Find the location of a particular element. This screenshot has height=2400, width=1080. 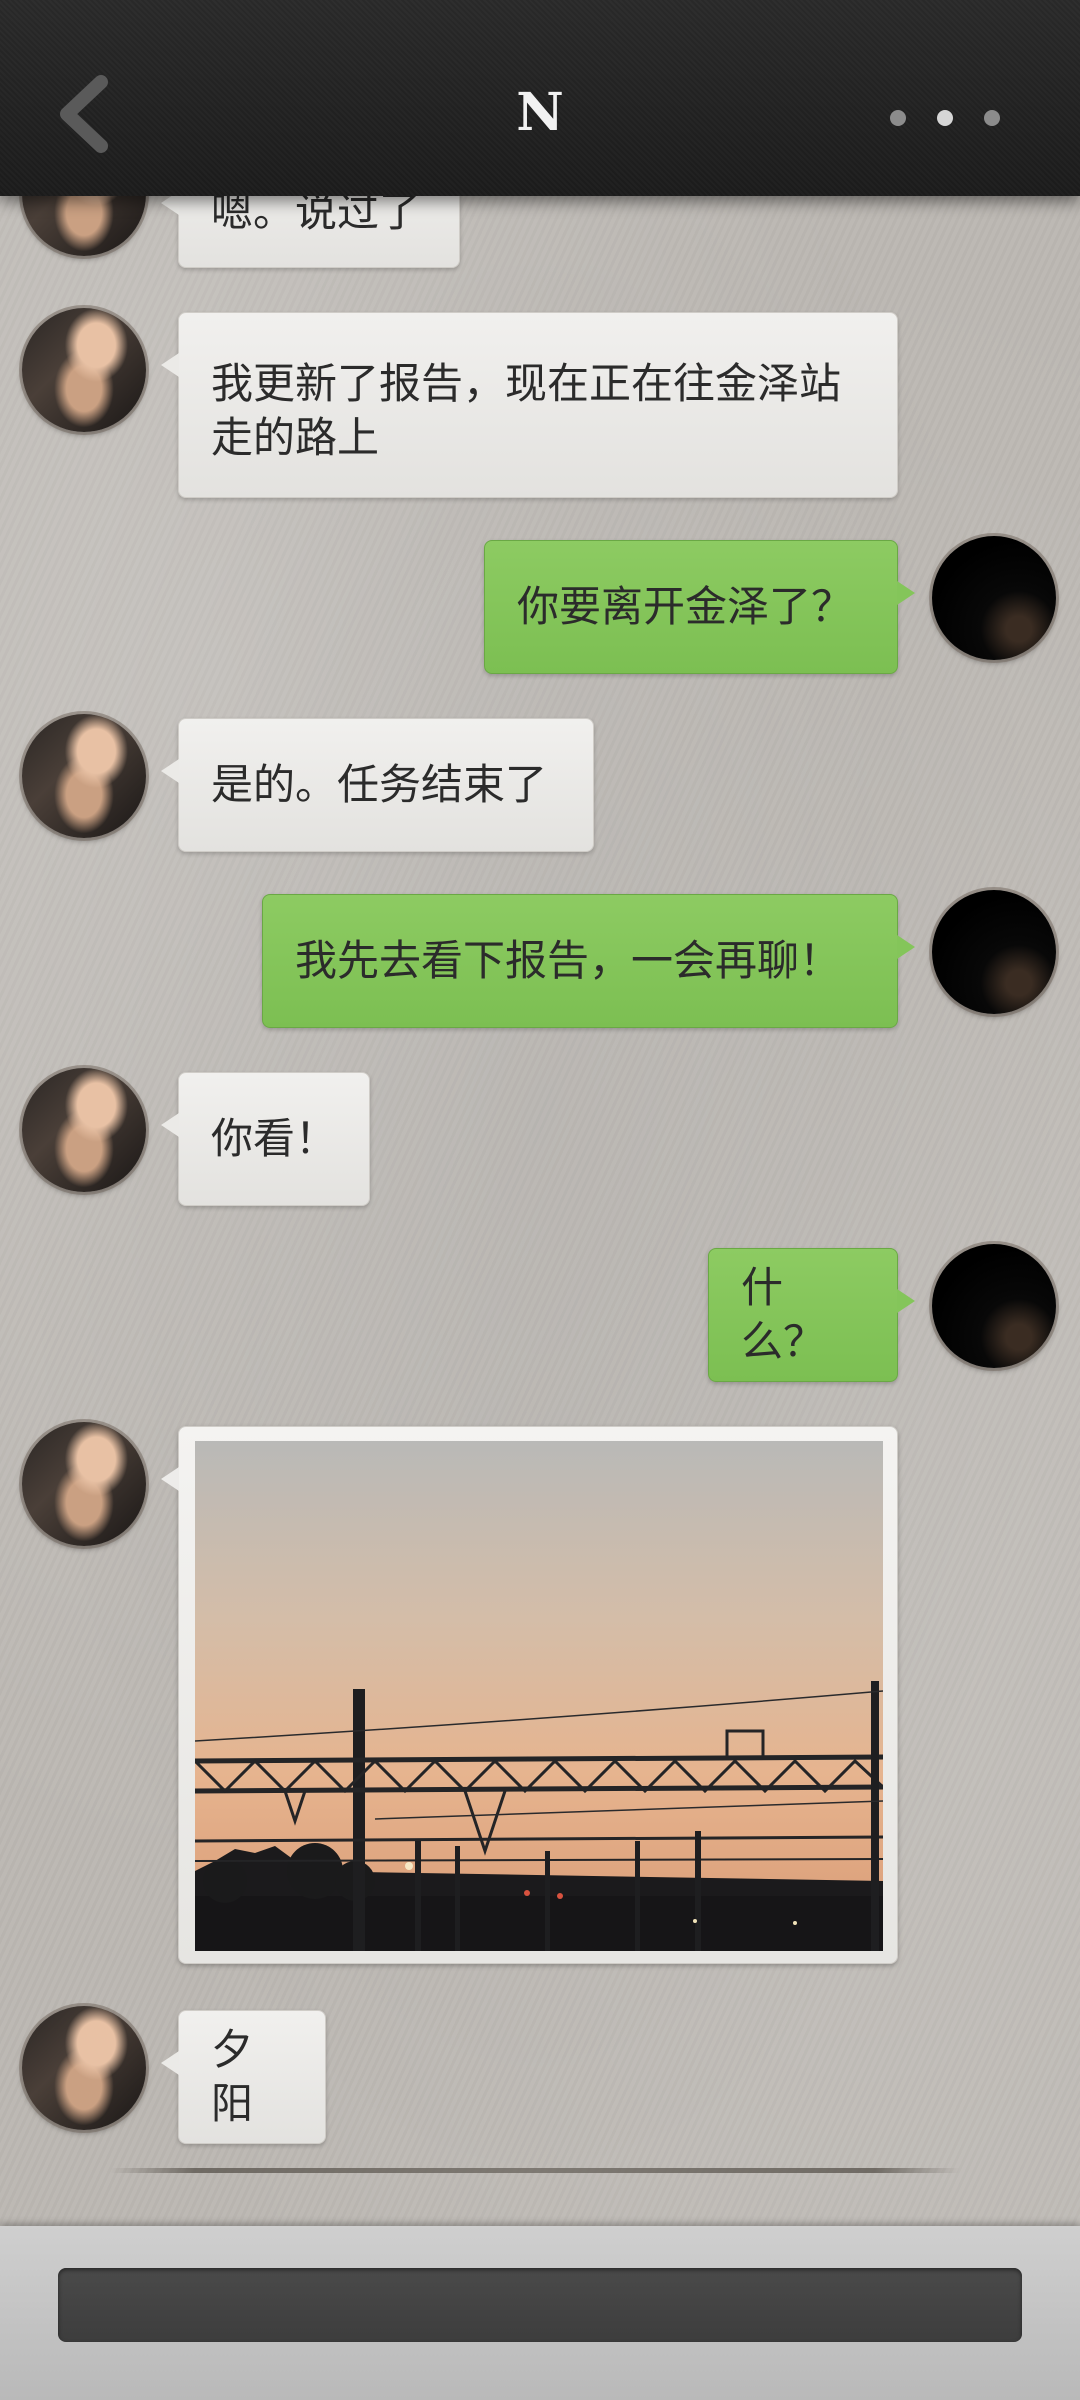

message-text: 我更新了报告，现在正在往金泽站走的路上 is located at coordinates (526, 410).